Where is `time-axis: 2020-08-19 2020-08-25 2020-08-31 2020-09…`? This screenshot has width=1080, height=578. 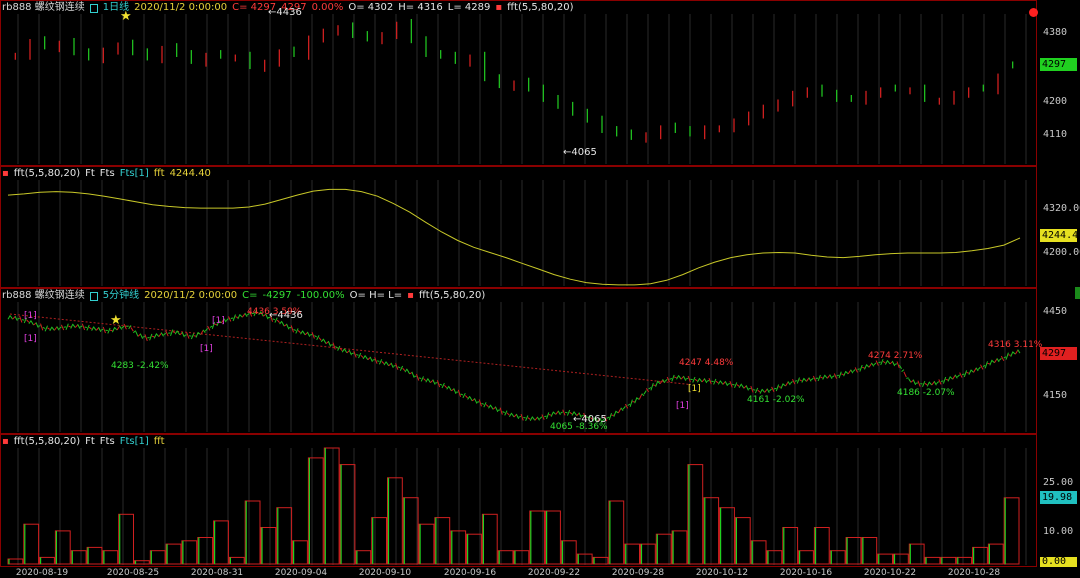
time-axis: 2020-08-19 2020-08-25 2020-08-31 2020-09… is located at coordinates (540, 572).